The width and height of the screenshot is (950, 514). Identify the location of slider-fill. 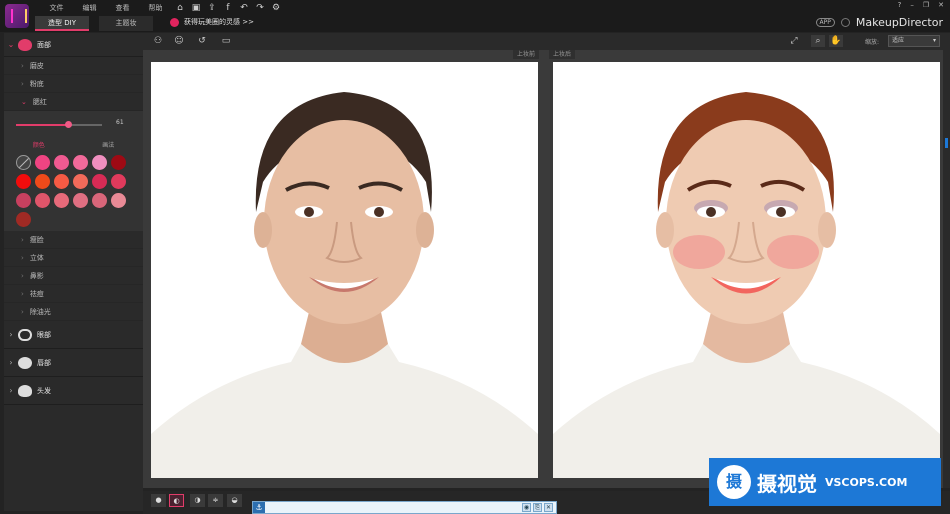
(42, 125).